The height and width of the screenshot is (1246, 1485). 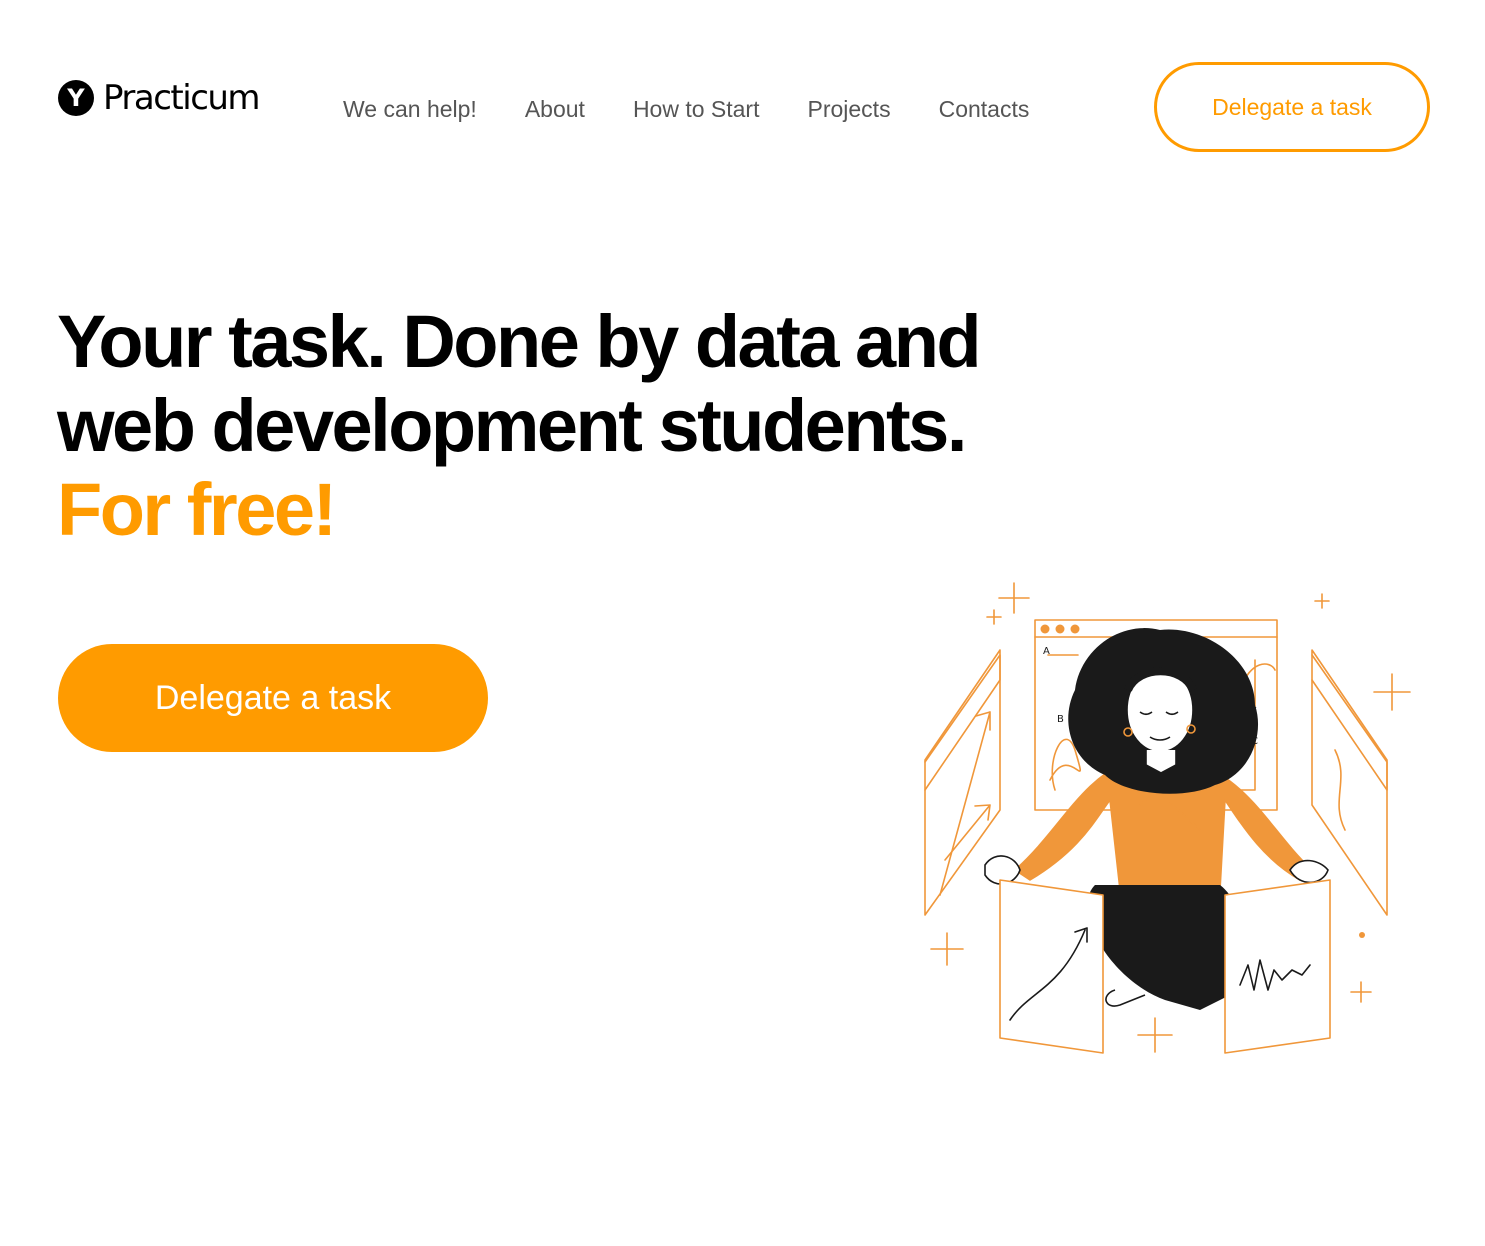 What do you see at coordinates (273, 698) in the screenshot?
I see `hero-delegate-task-button: Delegate a task` at bounding box center [273, 698].